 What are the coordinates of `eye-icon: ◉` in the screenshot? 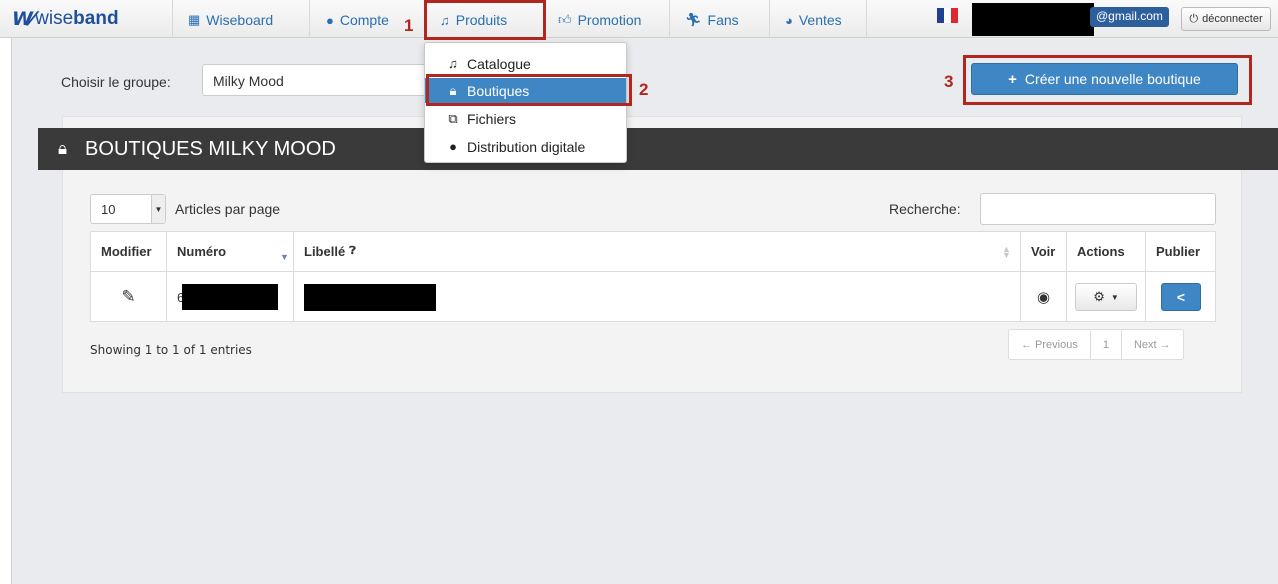 It's located at (1043, 297).